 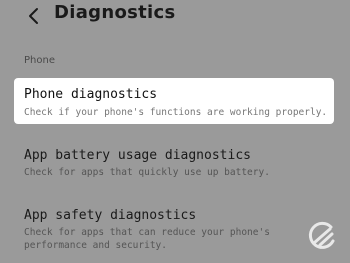 I want to click on page-title: Diagnostics, so click(x=115, y=12).